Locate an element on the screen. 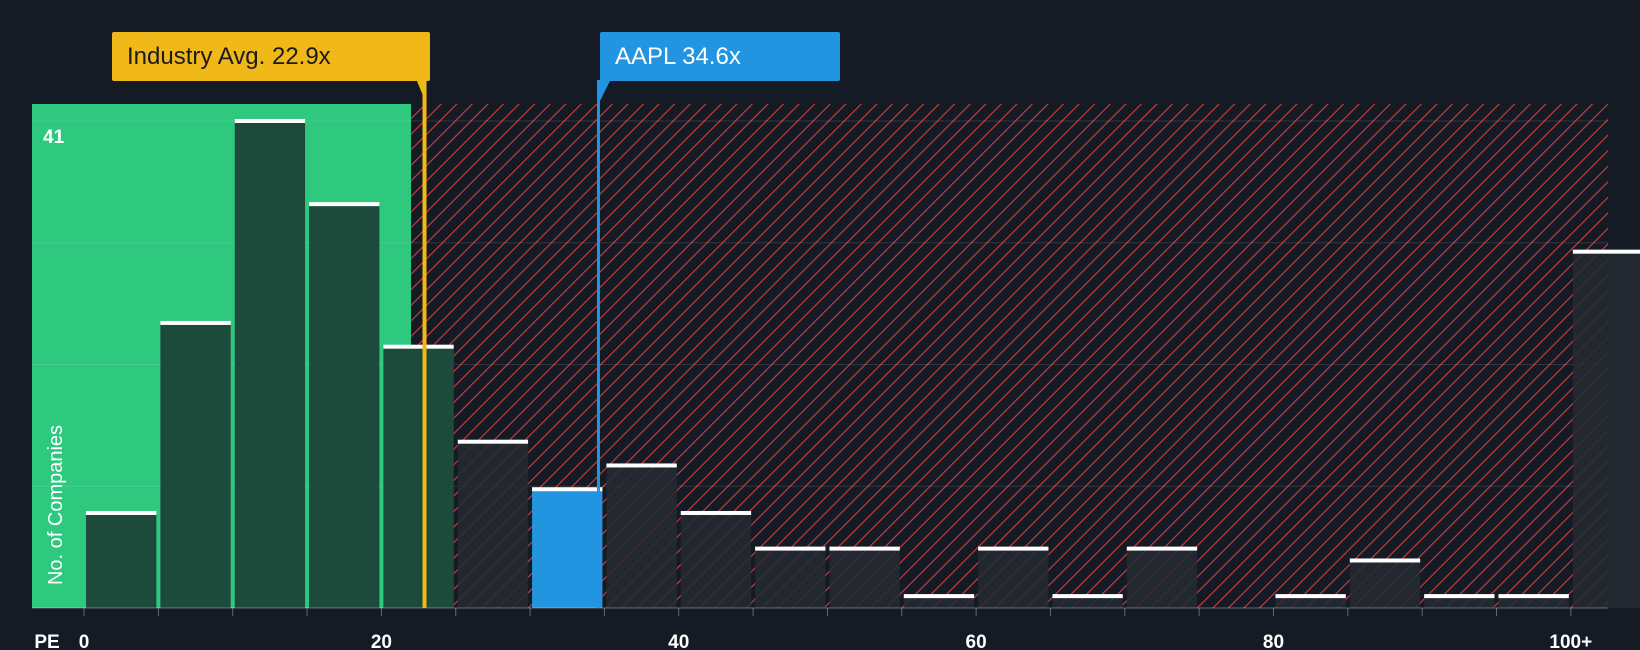  x-tick-label-4: 80 is located at coordinates (1273, 641).